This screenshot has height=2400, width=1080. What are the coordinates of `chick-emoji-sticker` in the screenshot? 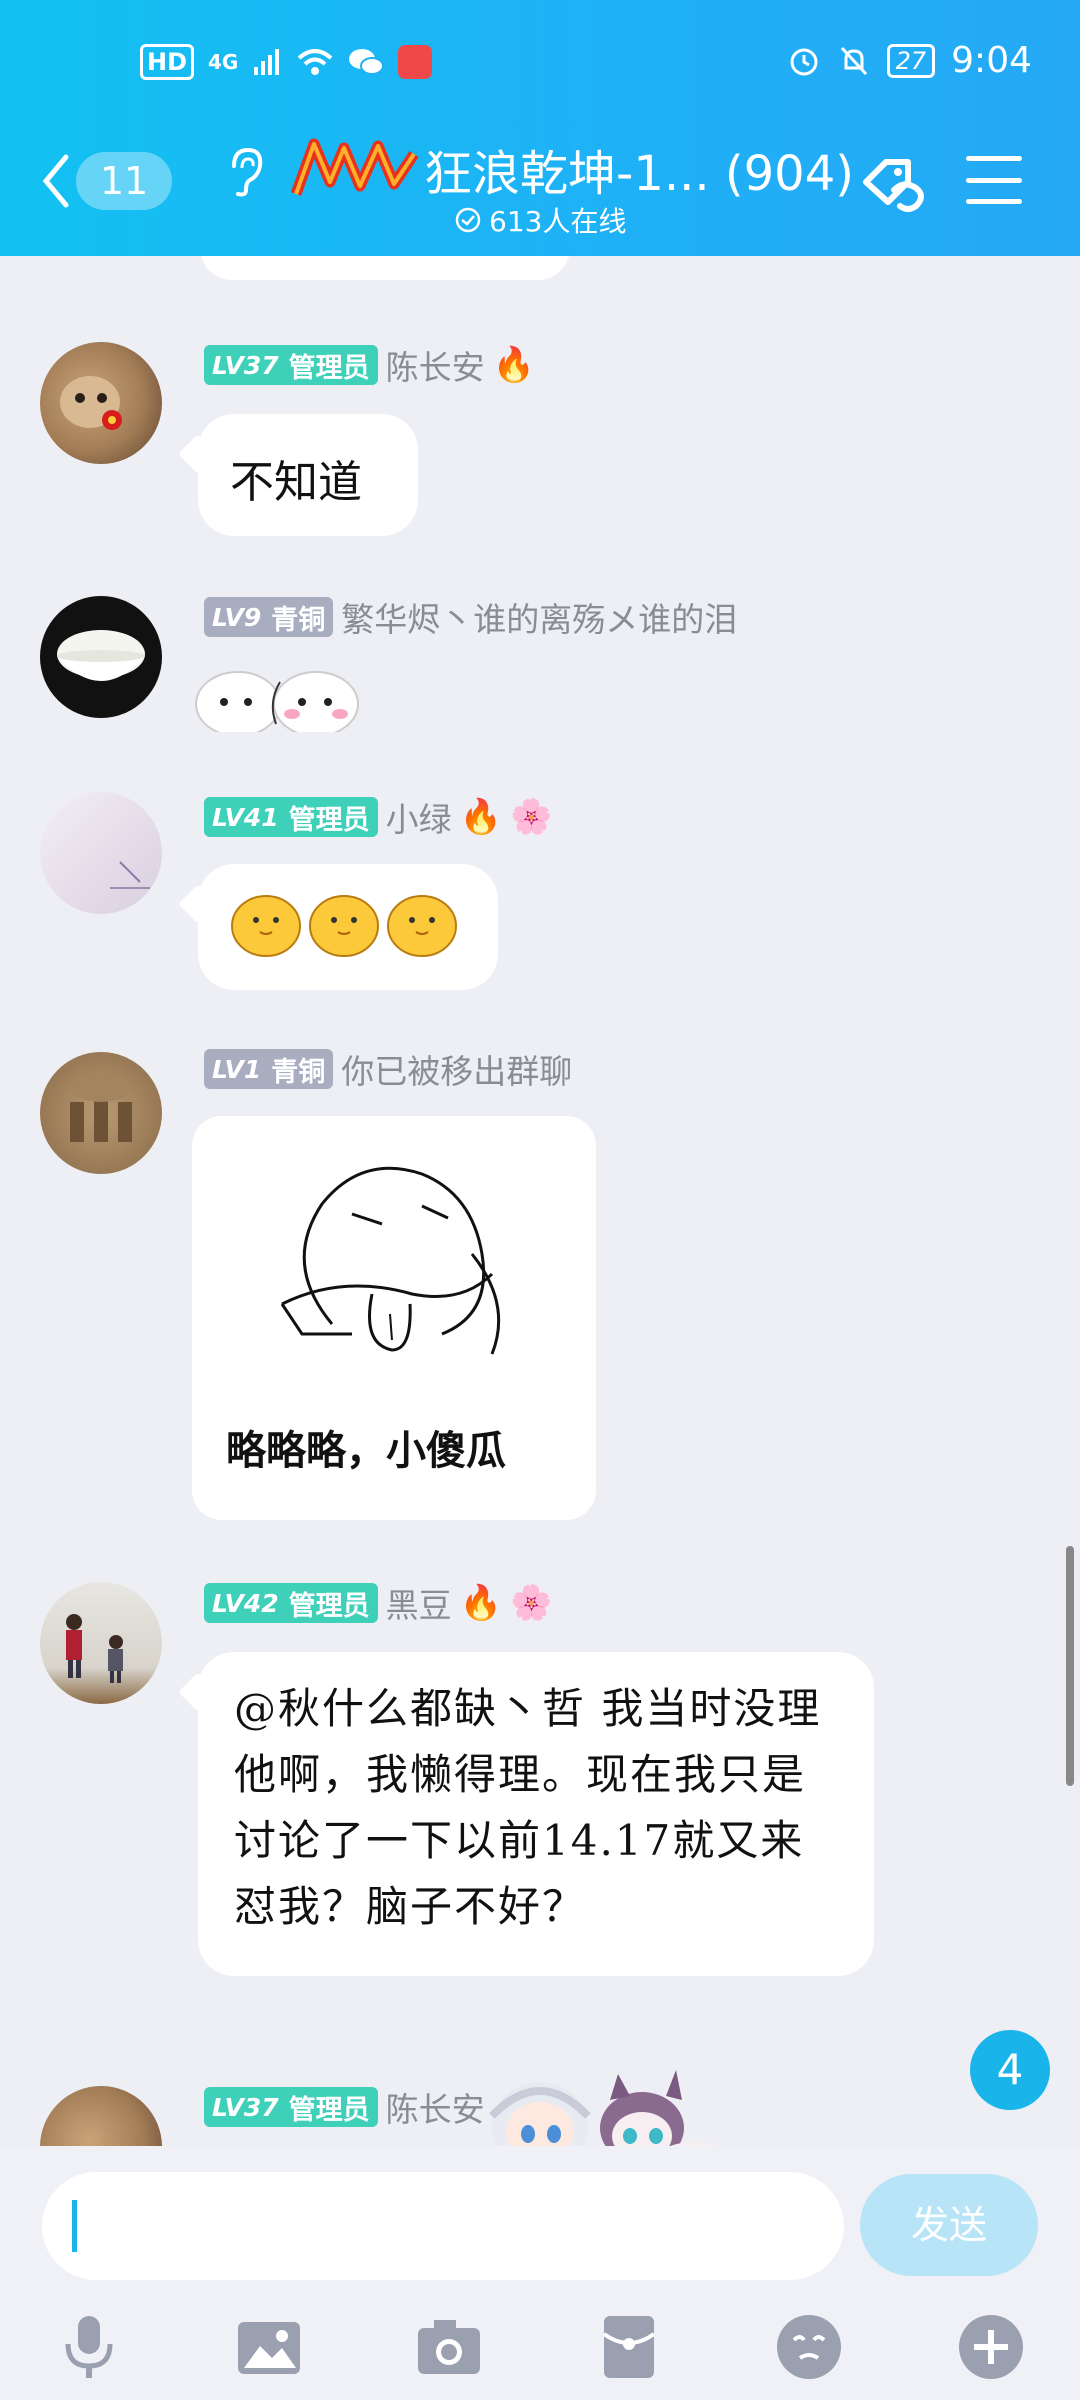 It's located at (344, 926).